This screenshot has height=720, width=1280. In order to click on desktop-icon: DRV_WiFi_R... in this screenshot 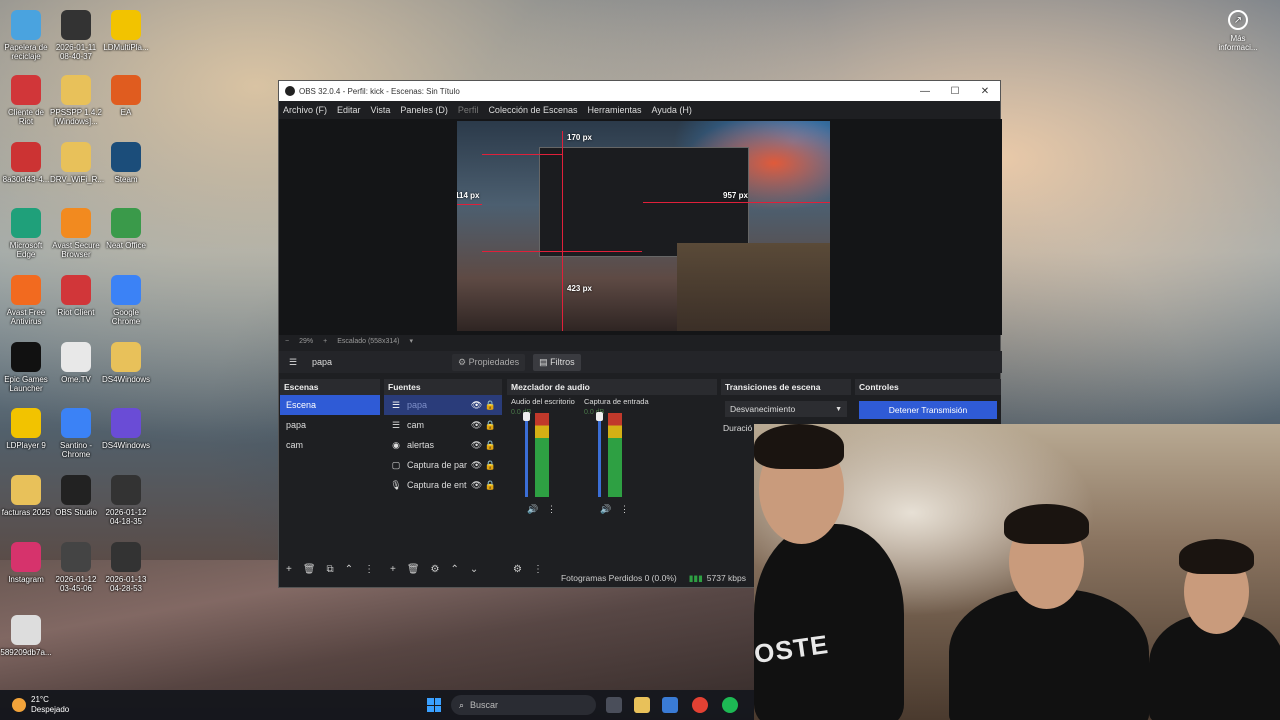, I will do `click(77, 163)`.